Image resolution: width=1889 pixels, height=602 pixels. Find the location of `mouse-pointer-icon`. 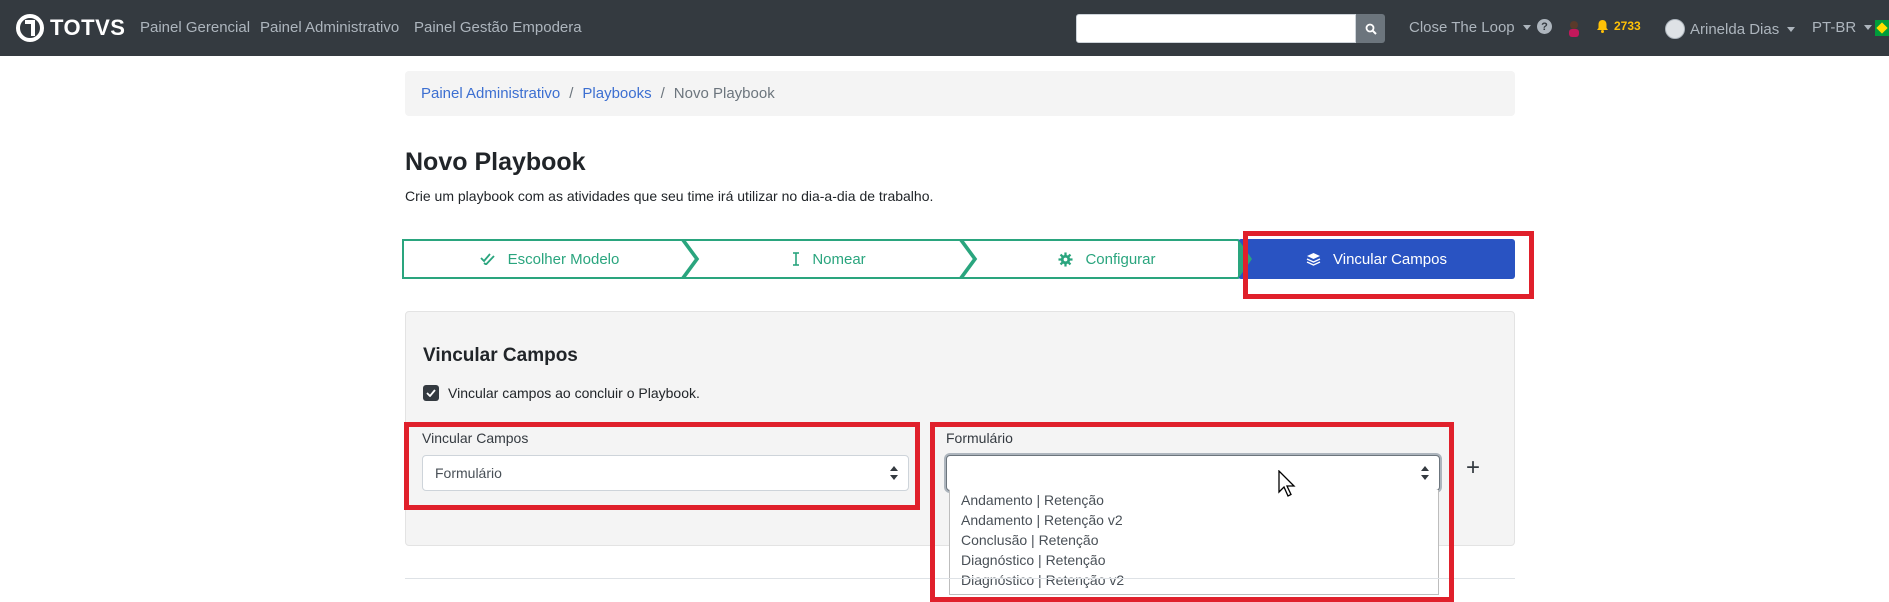

mouse-pointer-icon is located at coordinates (1287, 483).